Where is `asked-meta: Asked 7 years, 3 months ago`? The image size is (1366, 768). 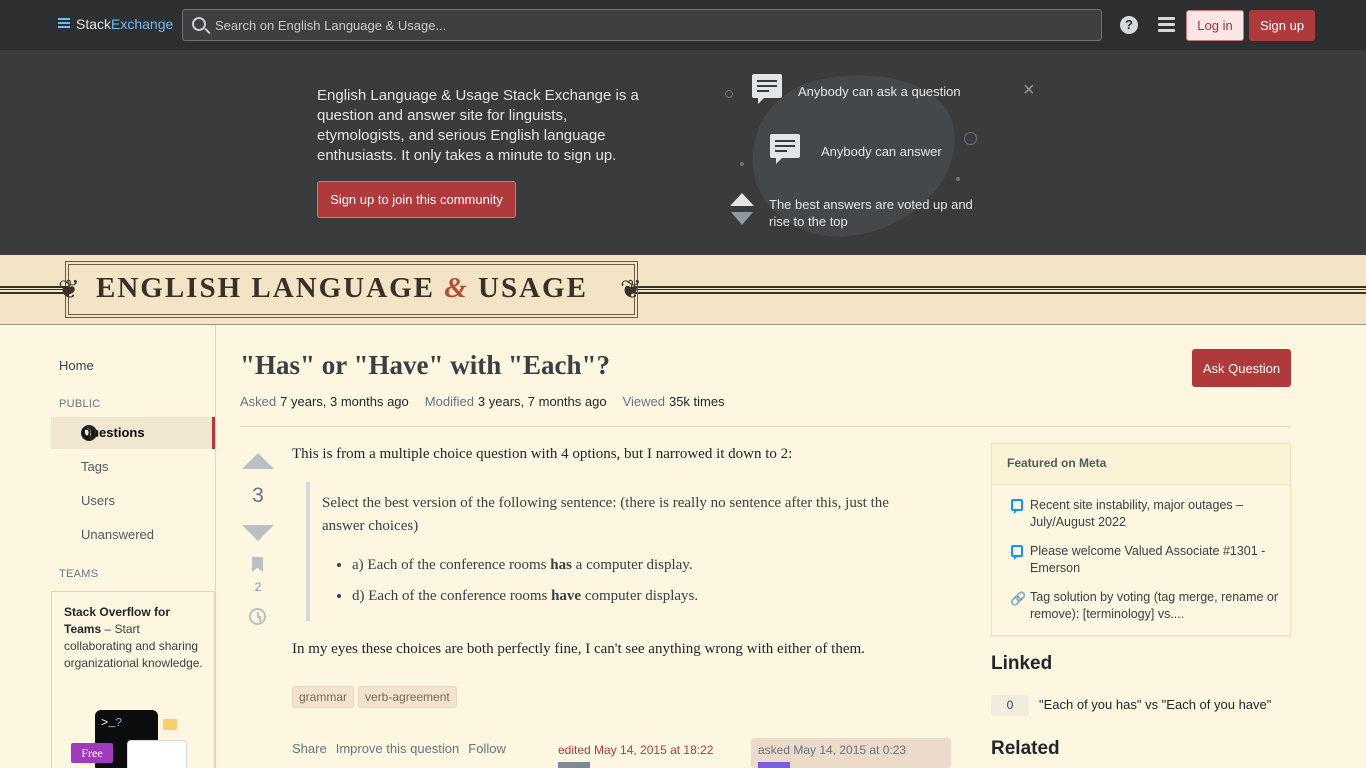 asked-meta: Asked 7 years, 3 months ago is located at coordinates (324, 401).